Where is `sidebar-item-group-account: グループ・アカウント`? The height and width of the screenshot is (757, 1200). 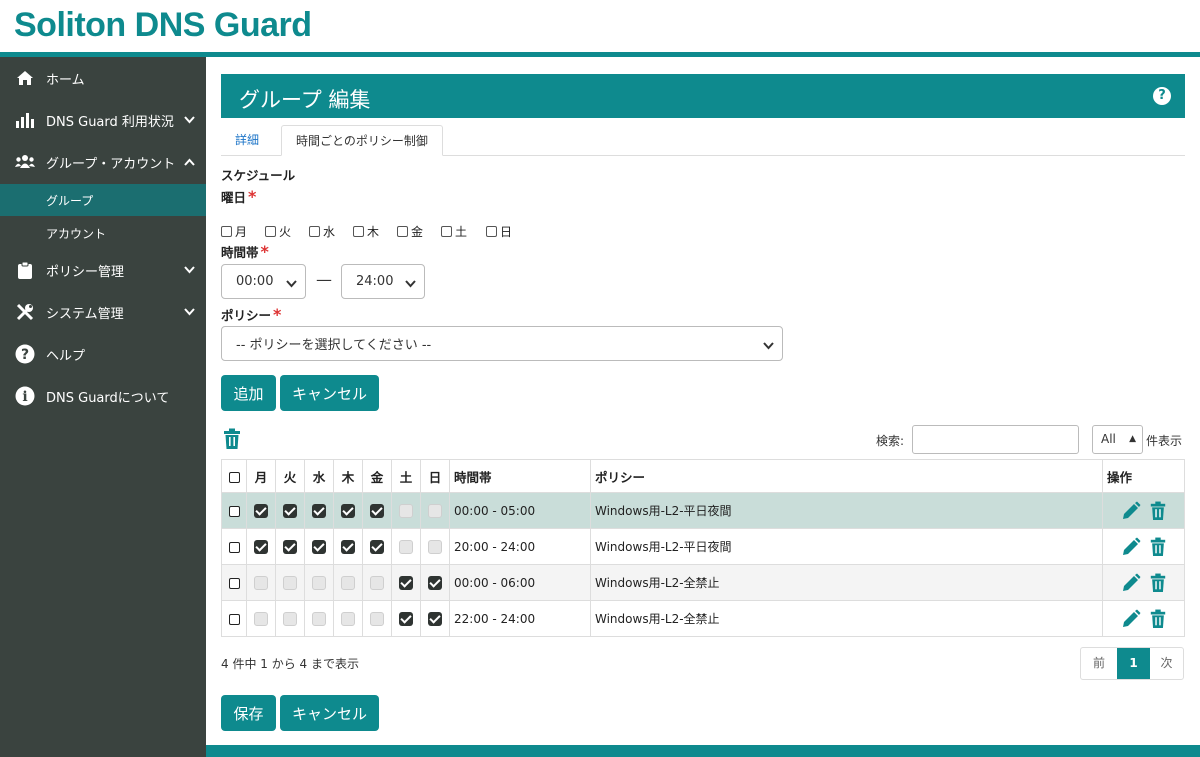
sidebar-item-group-account: グループ・アカウント is located at coordinates (103, 162).